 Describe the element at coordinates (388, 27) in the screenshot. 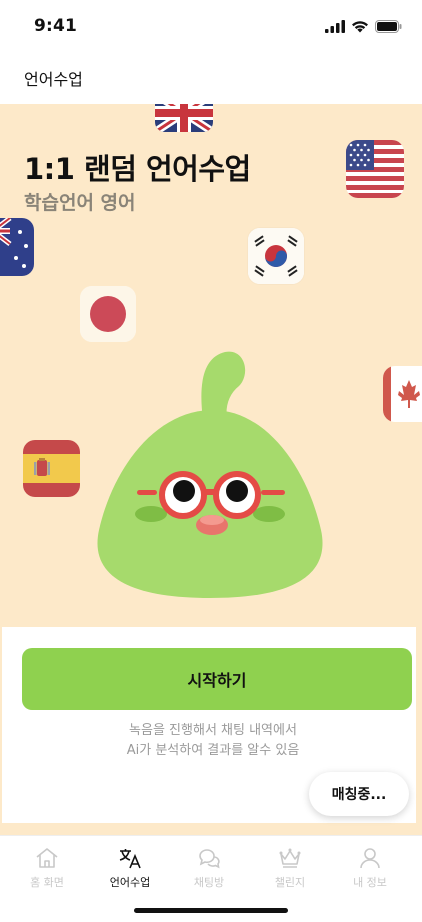

I see `battery-icon` at that location.